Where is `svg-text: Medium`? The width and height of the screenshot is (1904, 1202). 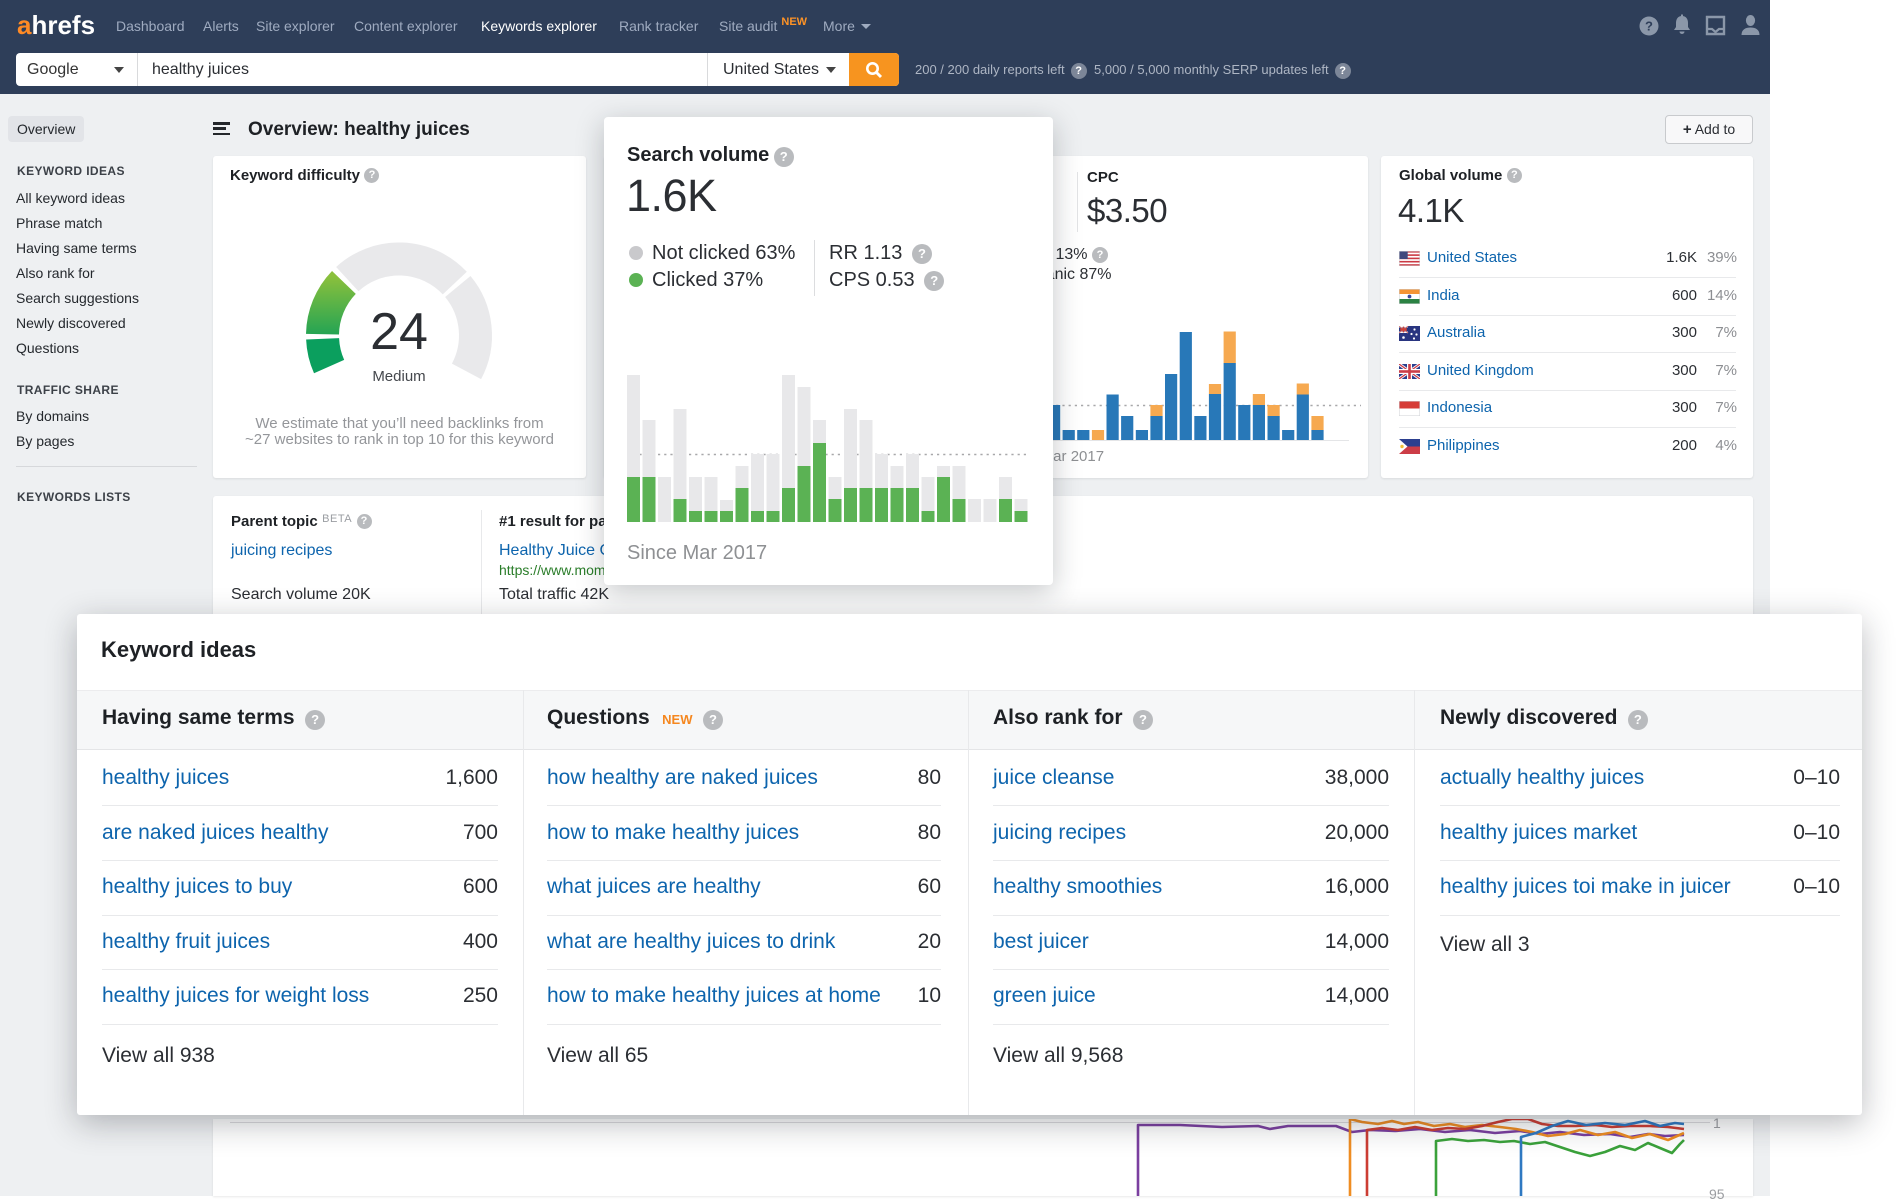 svg-text: Medium is located at coordinates (398, 376).